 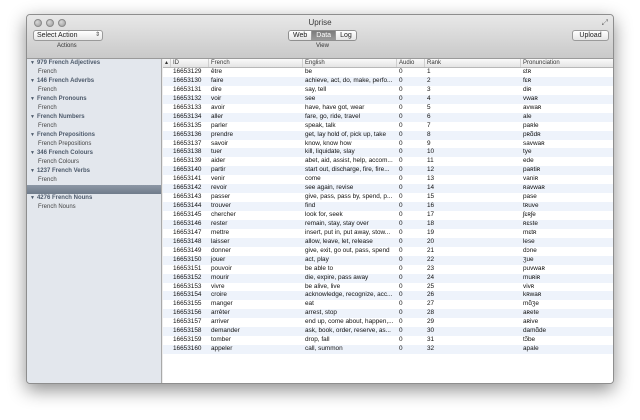 I want to click on table-row: 16653155 manger eat 0 27 mɑ̃ʒe, so click(x=388, y=304).